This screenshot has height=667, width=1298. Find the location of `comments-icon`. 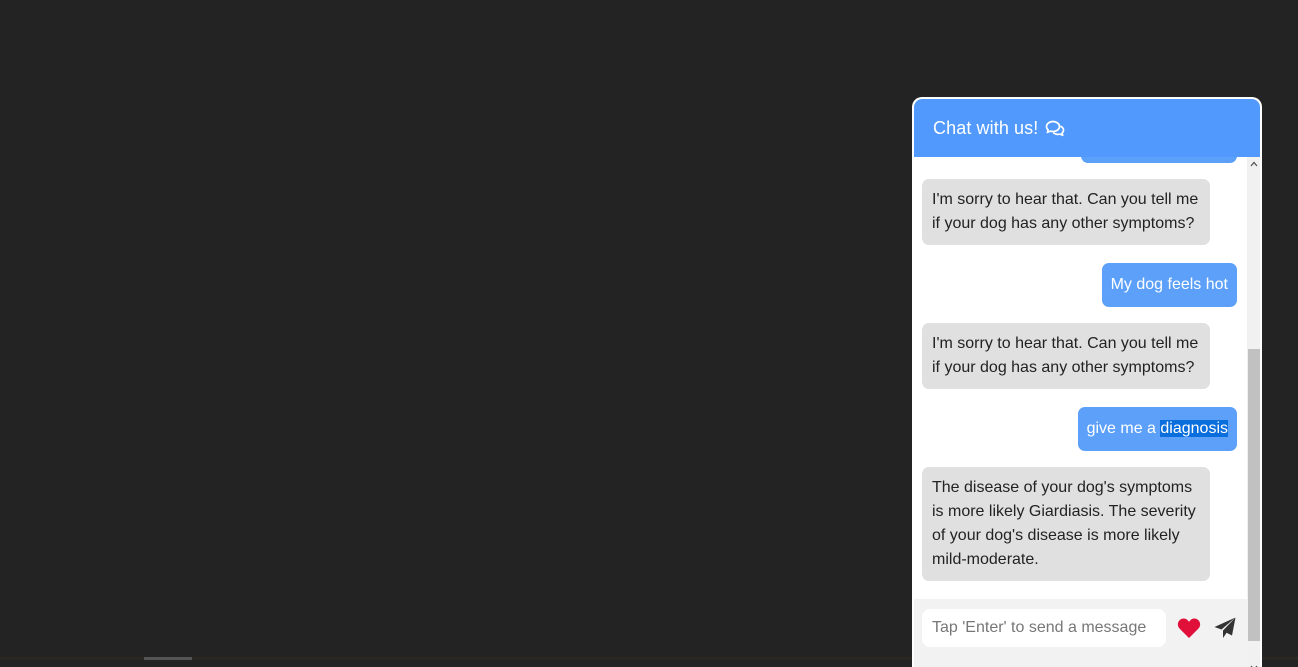

comments-icon is located at coordinates (1055, 128).